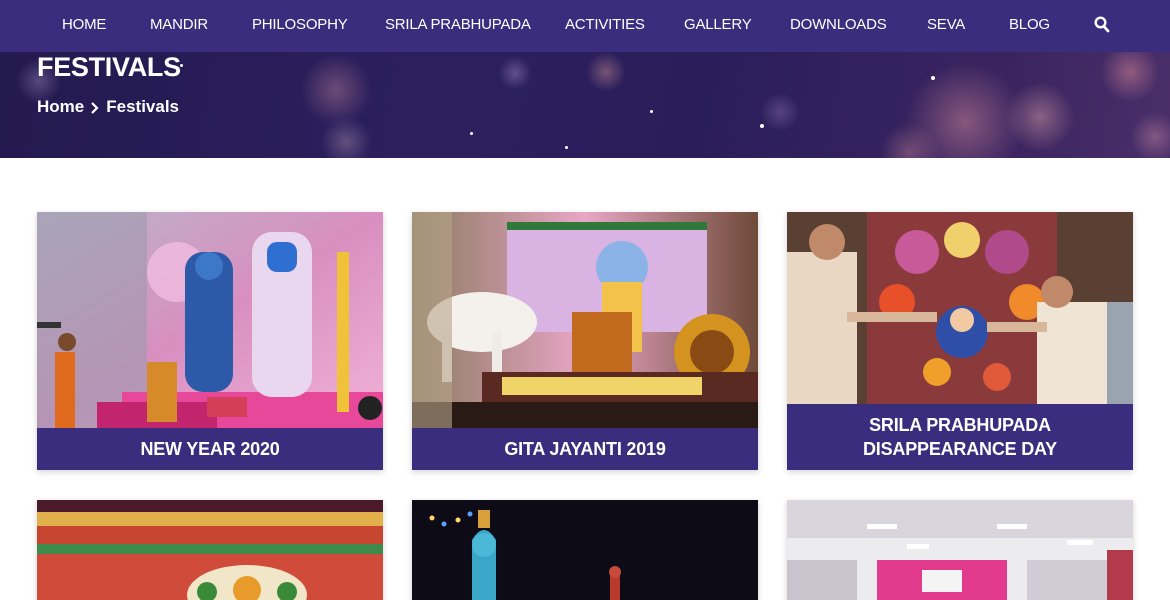 The width and height of the screenshot is (1170, 600). What do you see at coordinates (946, 26) in the screenshot?
I see `nav-item-seva: SEVA` at bounding box center [946, 26].